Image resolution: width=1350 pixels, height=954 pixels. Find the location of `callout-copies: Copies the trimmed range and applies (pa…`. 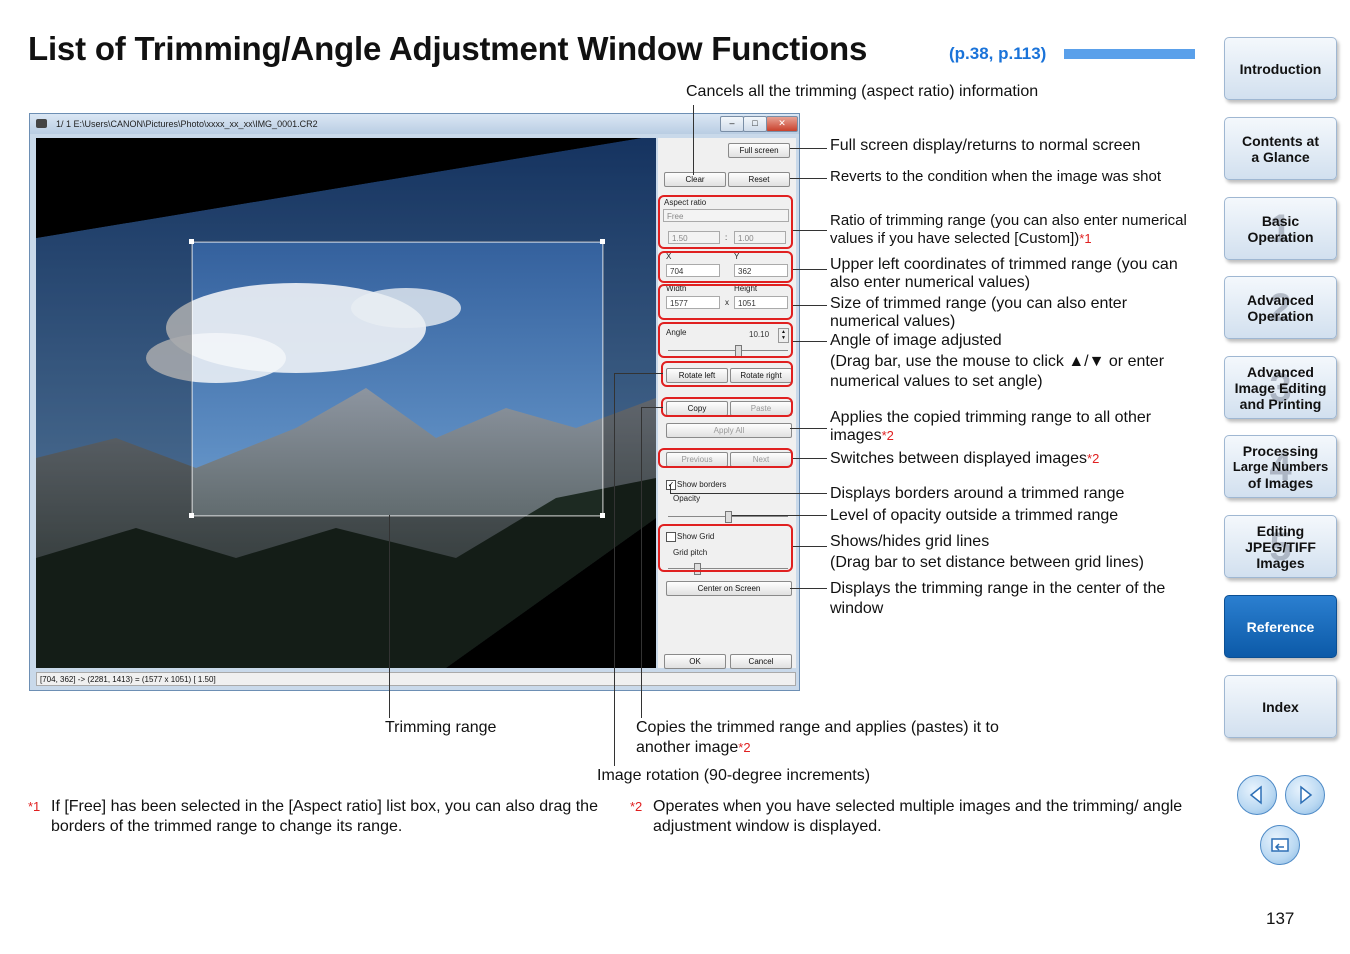

callout-copies: Copies the trimmed range and applies (pa… is located at coordinates (821, 738).